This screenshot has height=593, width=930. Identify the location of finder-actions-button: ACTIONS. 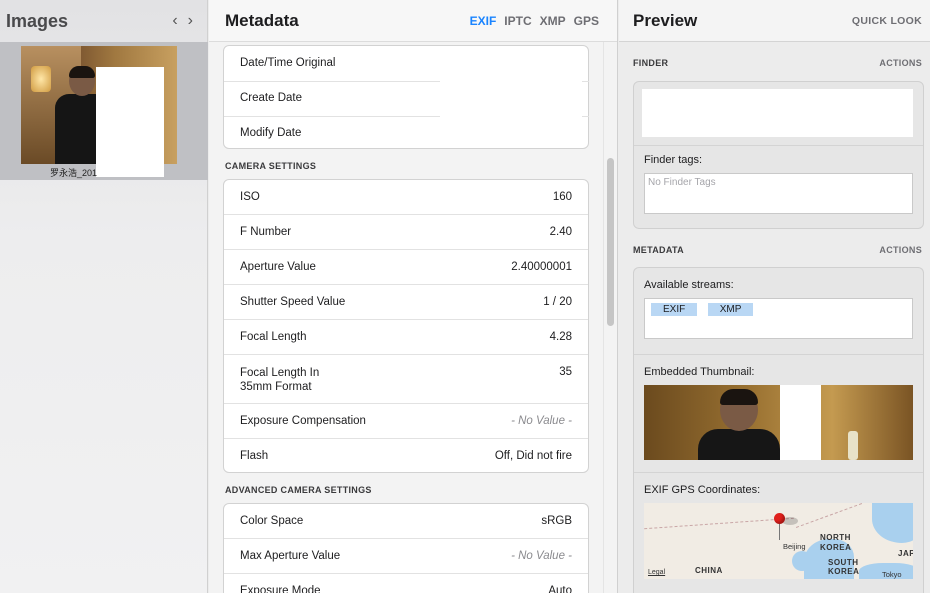
(900, 63).